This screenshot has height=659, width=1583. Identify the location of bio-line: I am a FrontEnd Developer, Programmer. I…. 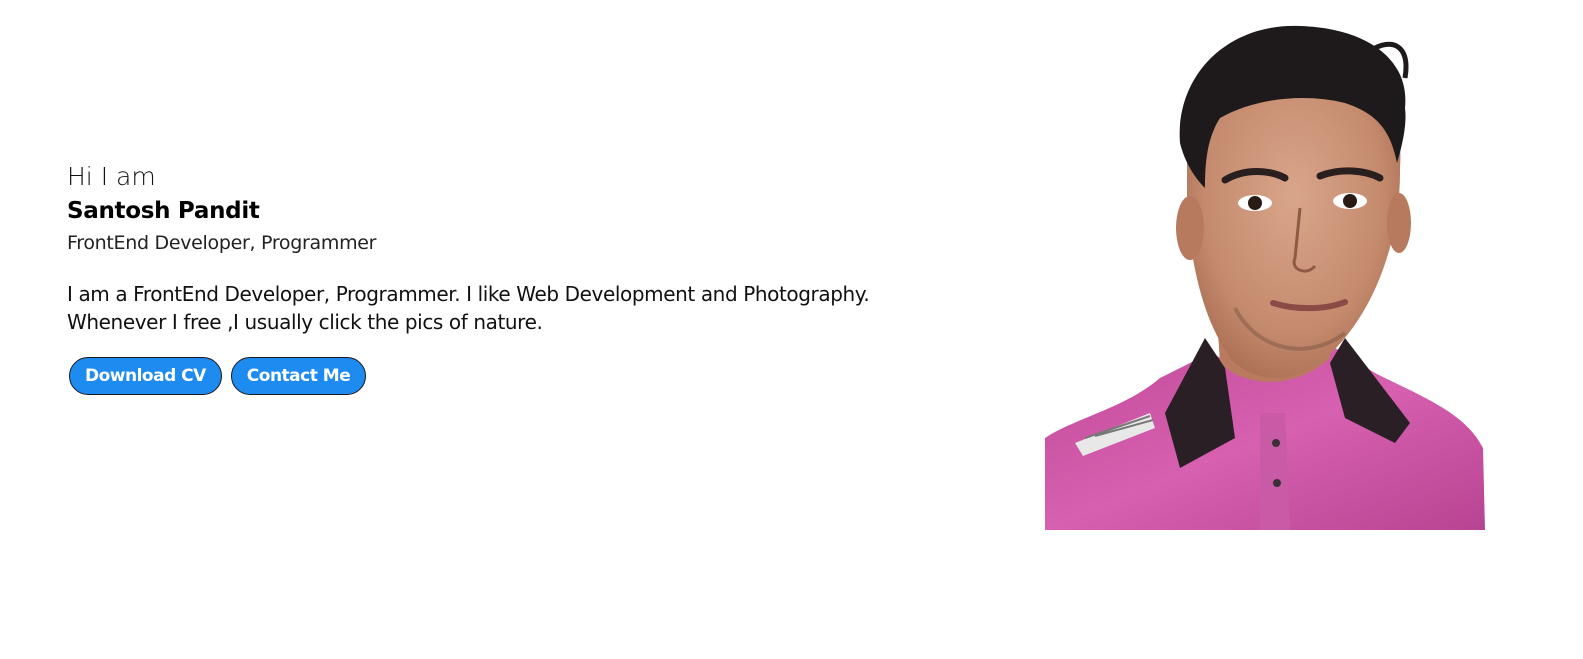
(468, 294).